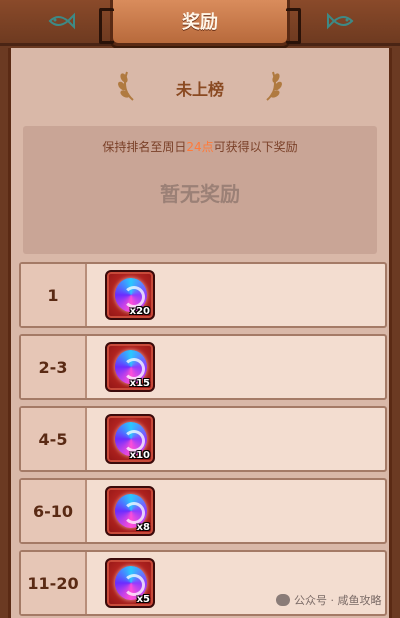 This screenshot has width=400, height=618. Describe the element at coordinates (130, 511) in the screenshot. I see `reward-item: x8` at that location.